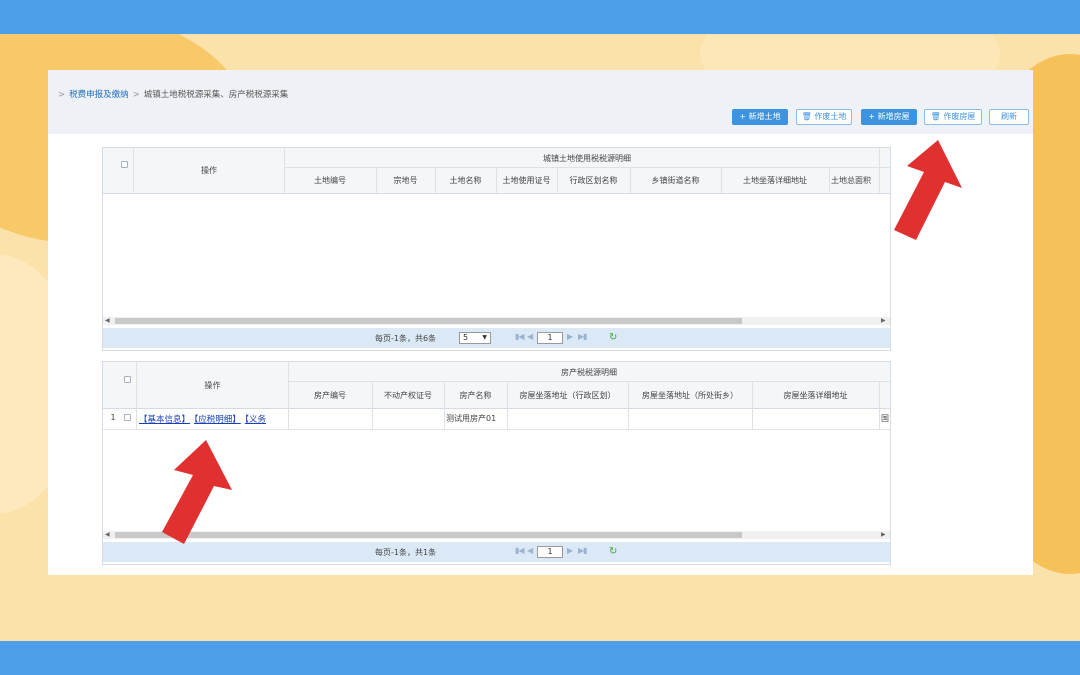 The image size is (1080, 675). I want to click on col-land-name: 土地名称, so click(465, 180).